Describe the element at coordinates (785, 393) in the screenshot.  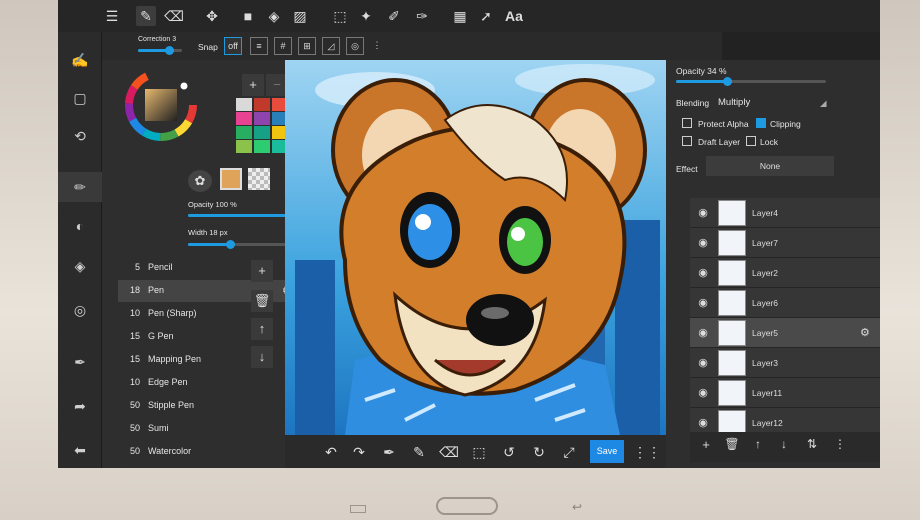
I see `layer-row: ◉ Layer11` at that location.